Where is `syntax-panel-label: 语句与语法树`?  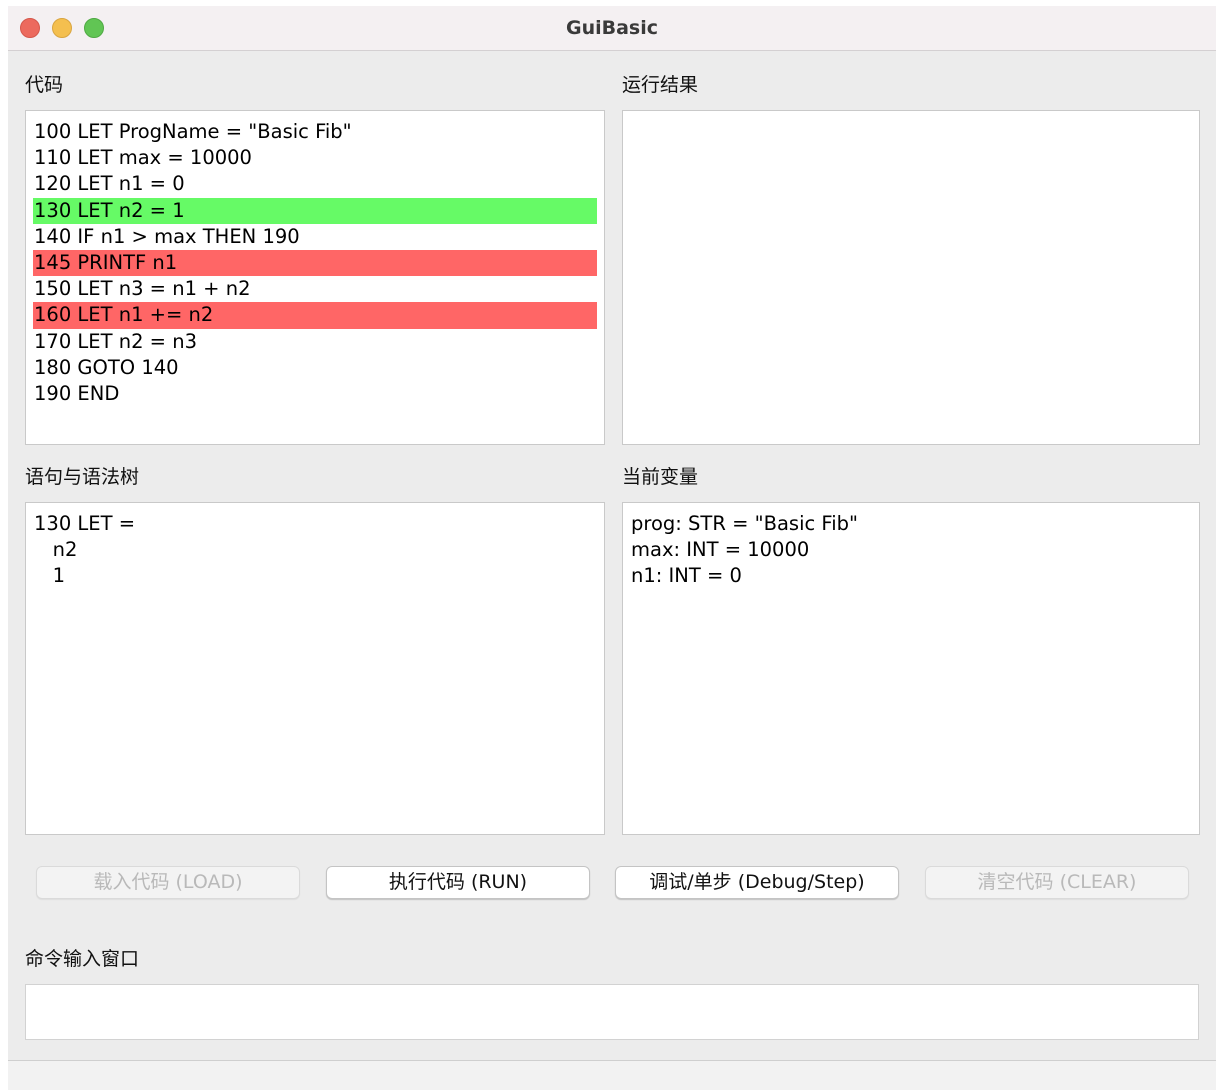 syntax-panel-label: 语句与语法树 is located at coordinates (82, 477).